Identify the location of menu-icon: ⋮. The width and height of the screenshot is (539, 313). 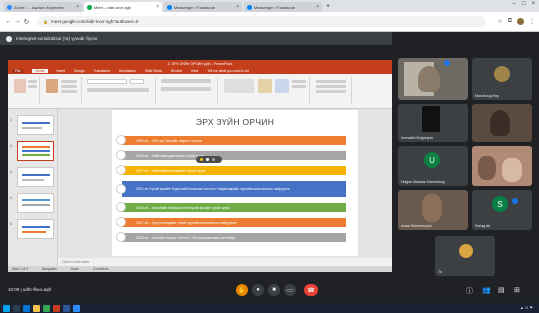
(532, 21).